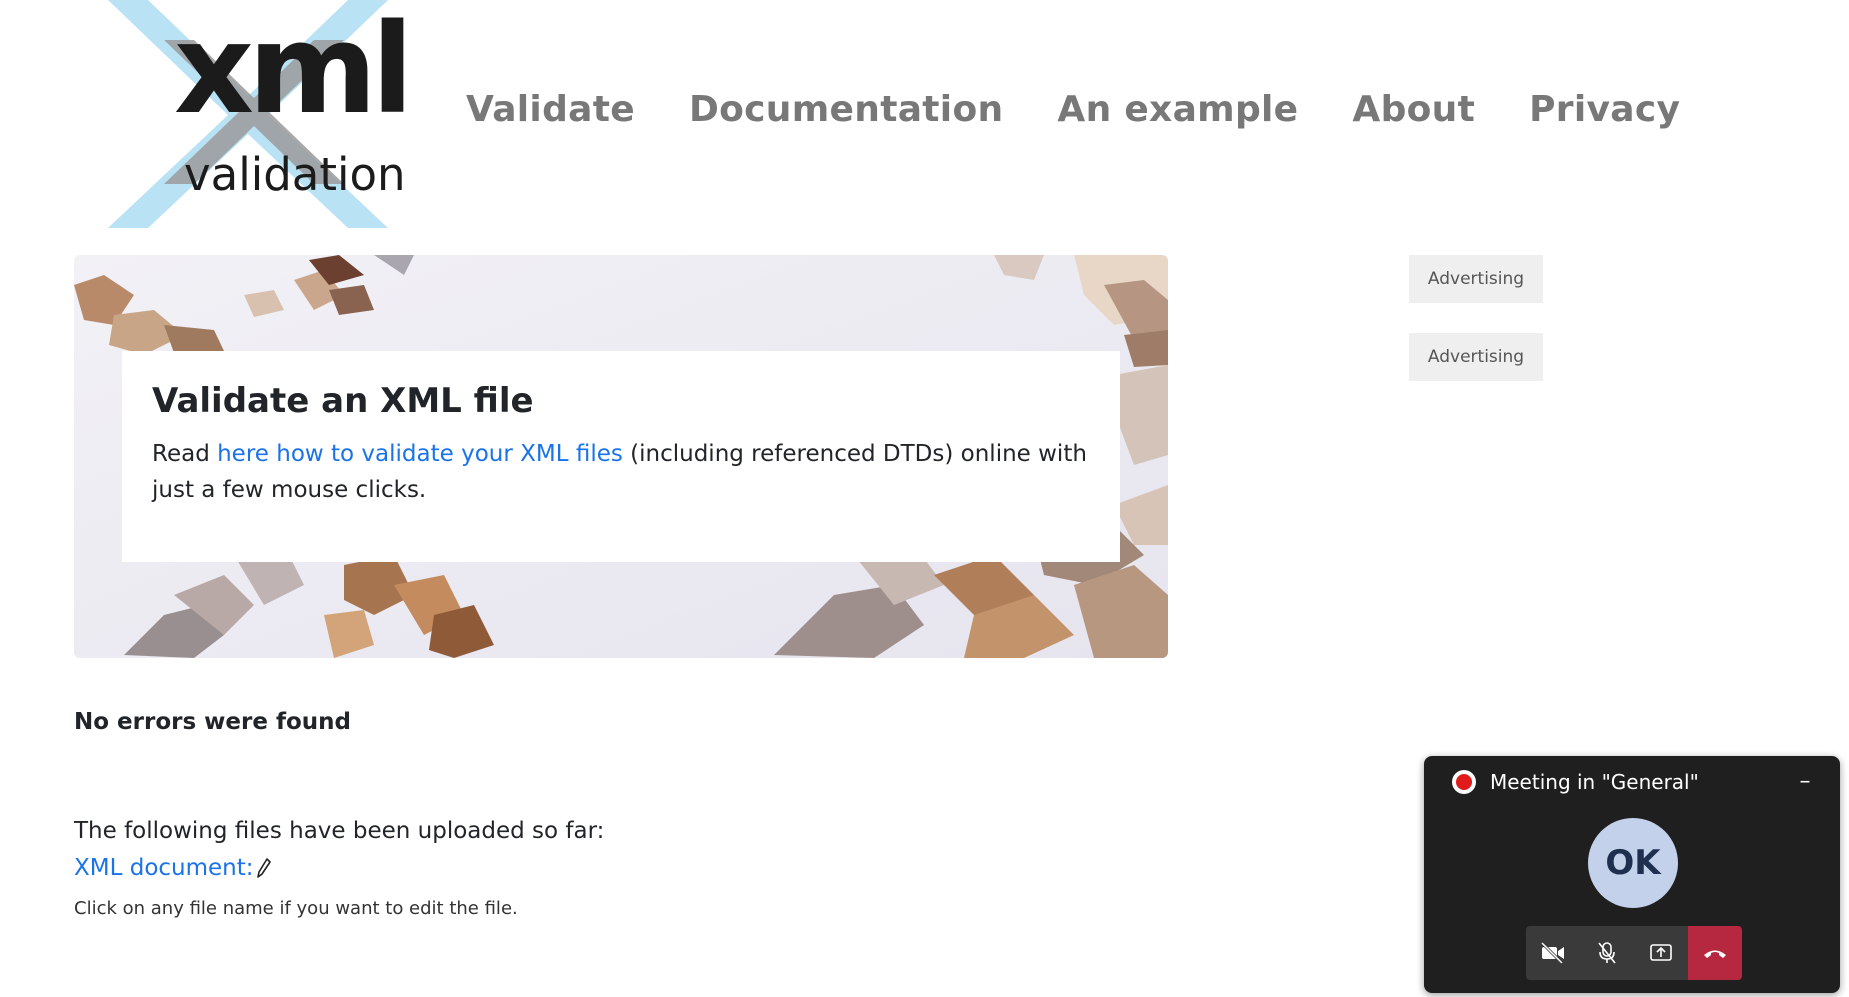 The height and width of the screenshot is (997, 1849). What do you see at coordinates (1464, 782) in the screenshot?
I see `recording-icon` at bounding box center [1464, 782].